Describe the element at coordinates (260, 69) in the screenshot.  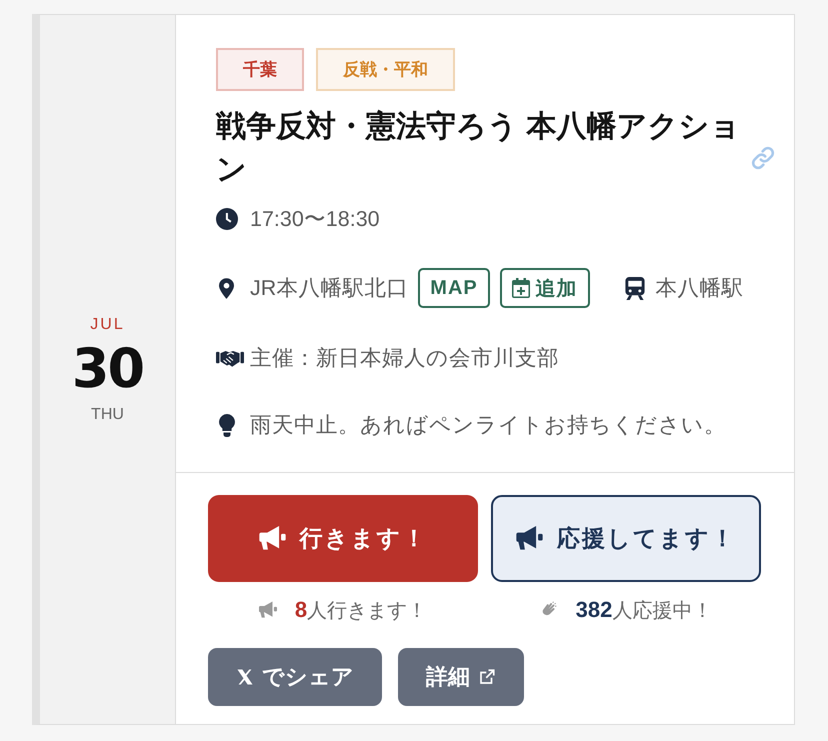
I see `category-tag: 千葉` at that location.